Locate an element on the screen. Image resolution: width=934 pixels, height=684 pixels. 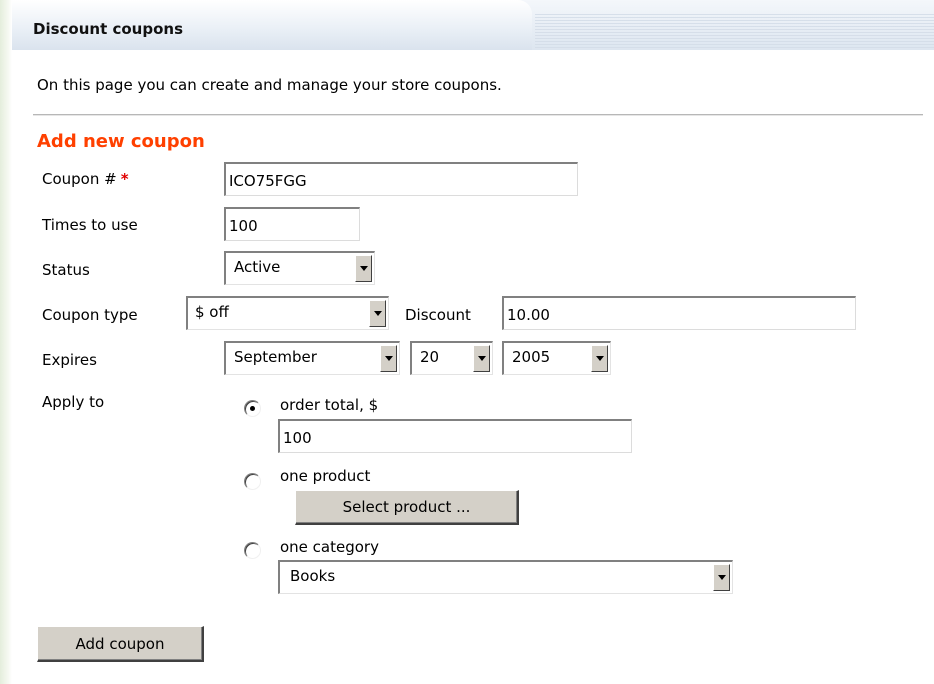
section-title: Add new coupon is located at coordinates (121, 141).